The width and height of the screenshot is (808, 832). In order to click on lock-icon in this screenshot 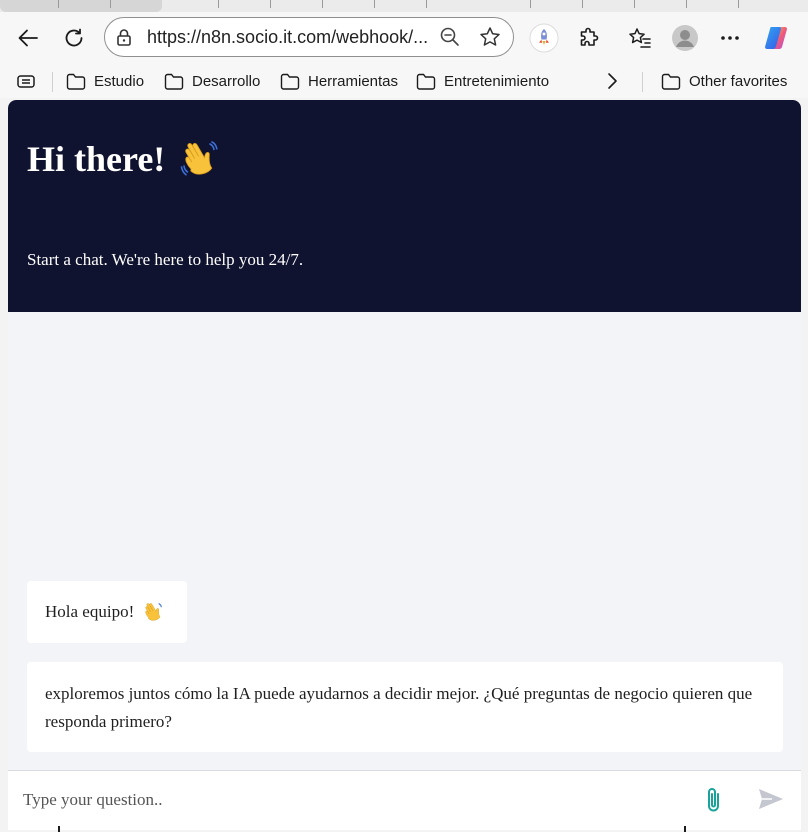, I will do `click(124, 37)`.